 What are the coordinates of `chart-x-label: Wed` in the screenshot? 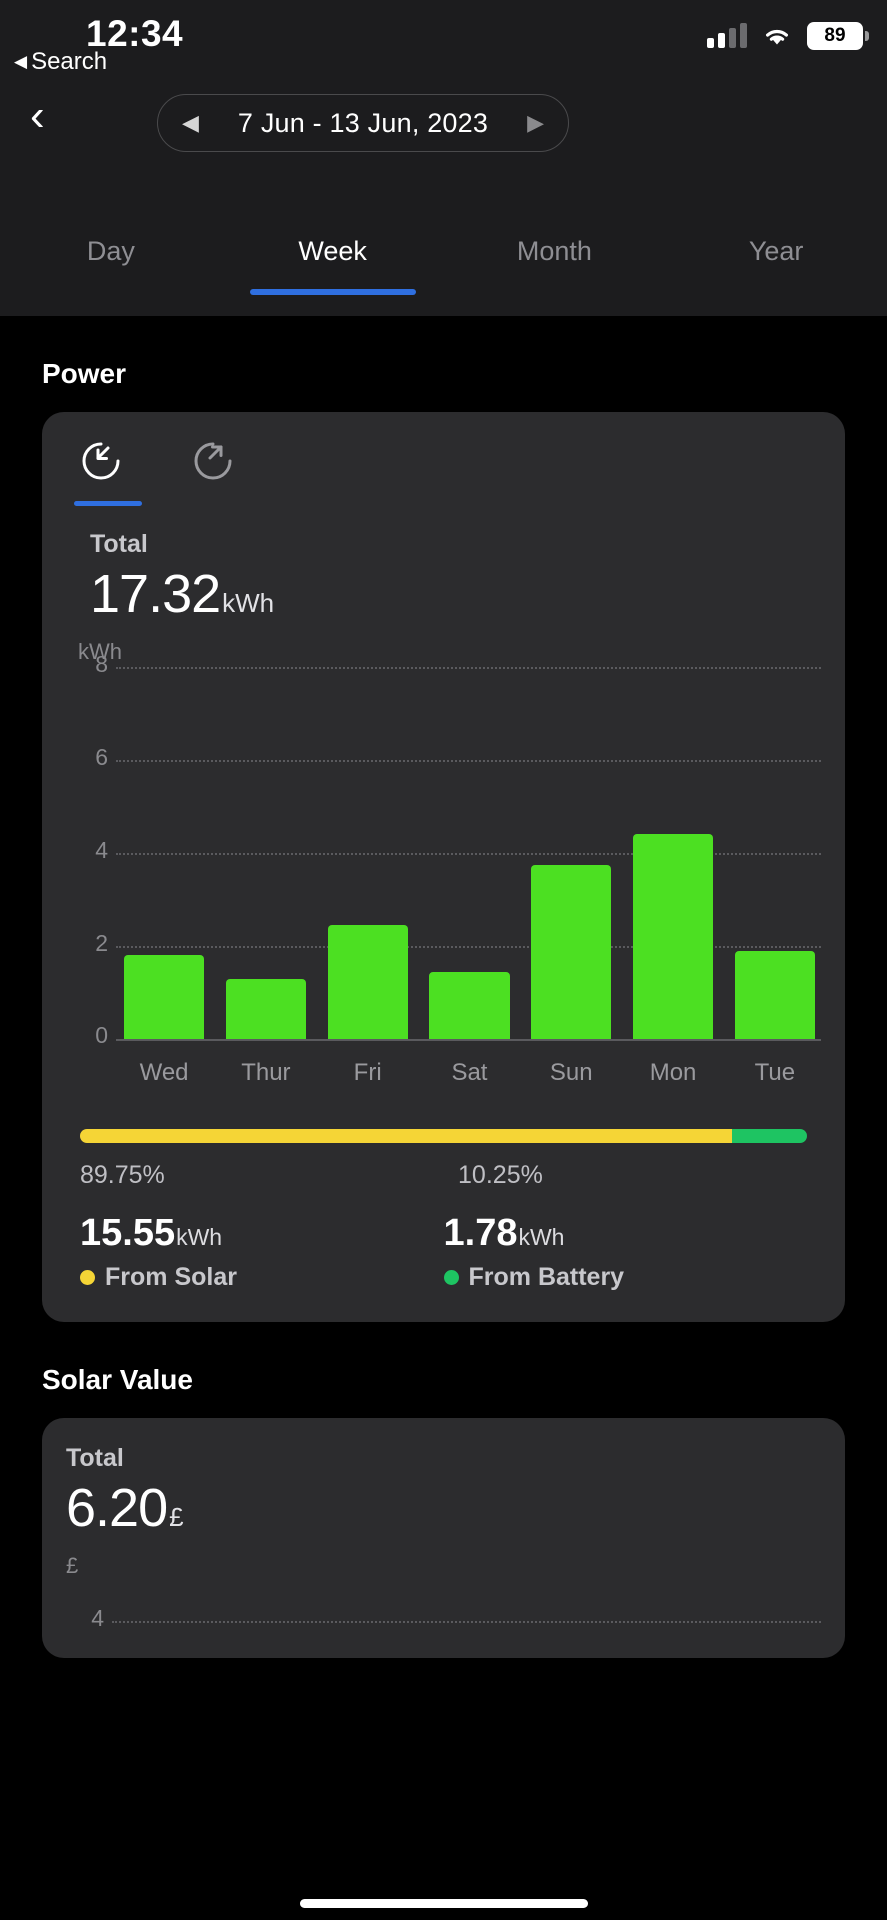 It's located at (164, 1072).